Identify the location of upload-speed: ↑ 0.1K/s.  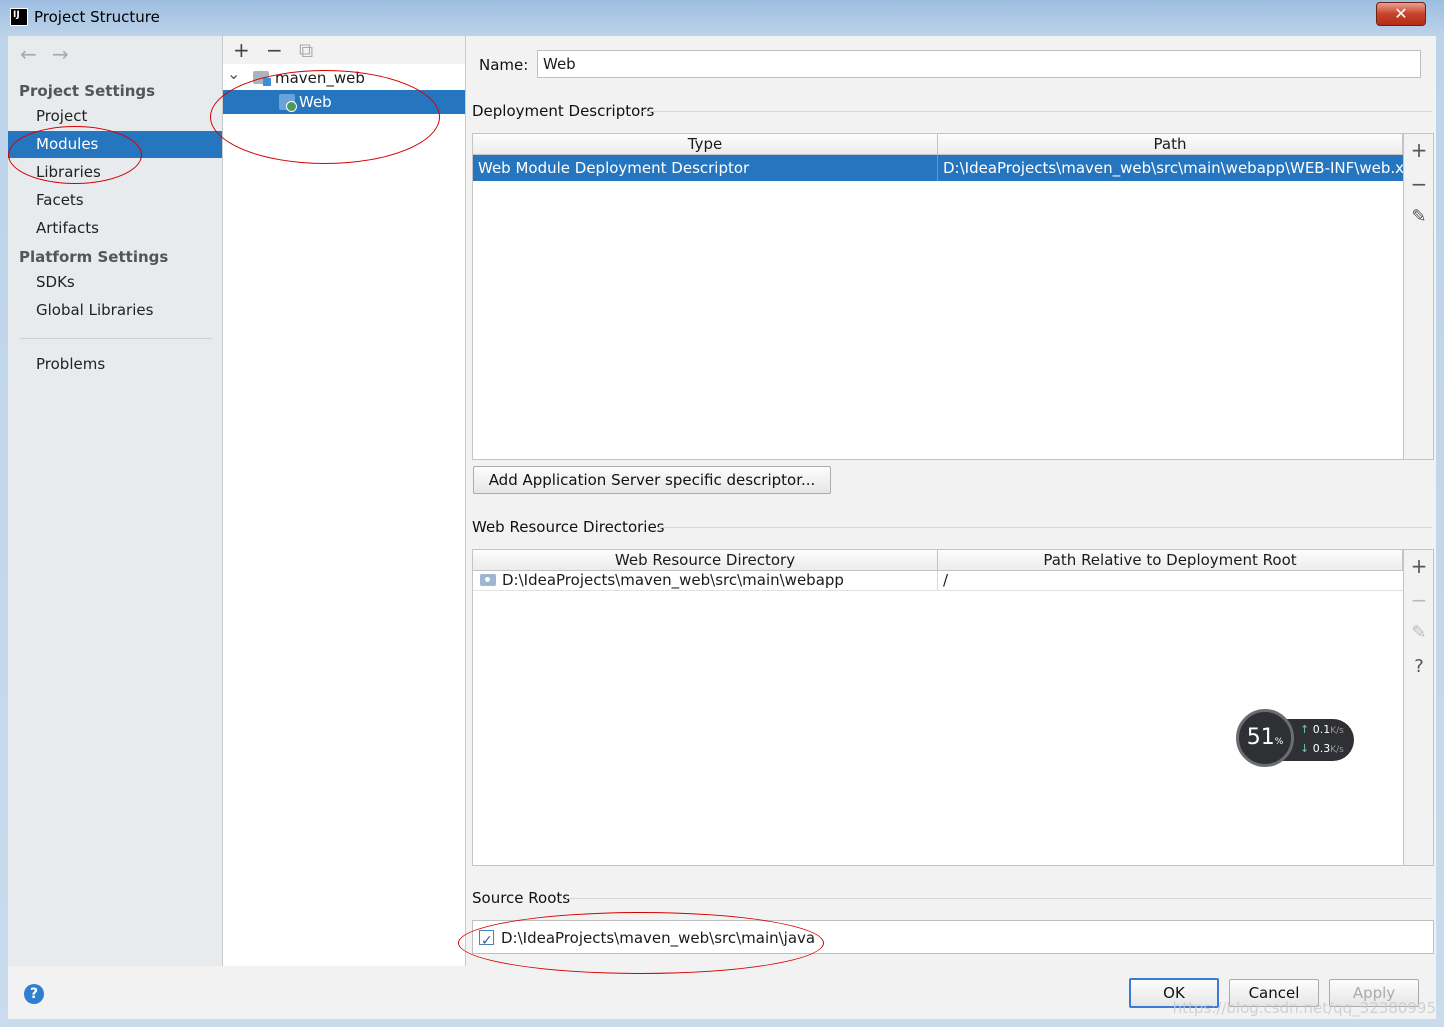
(1322, 729).